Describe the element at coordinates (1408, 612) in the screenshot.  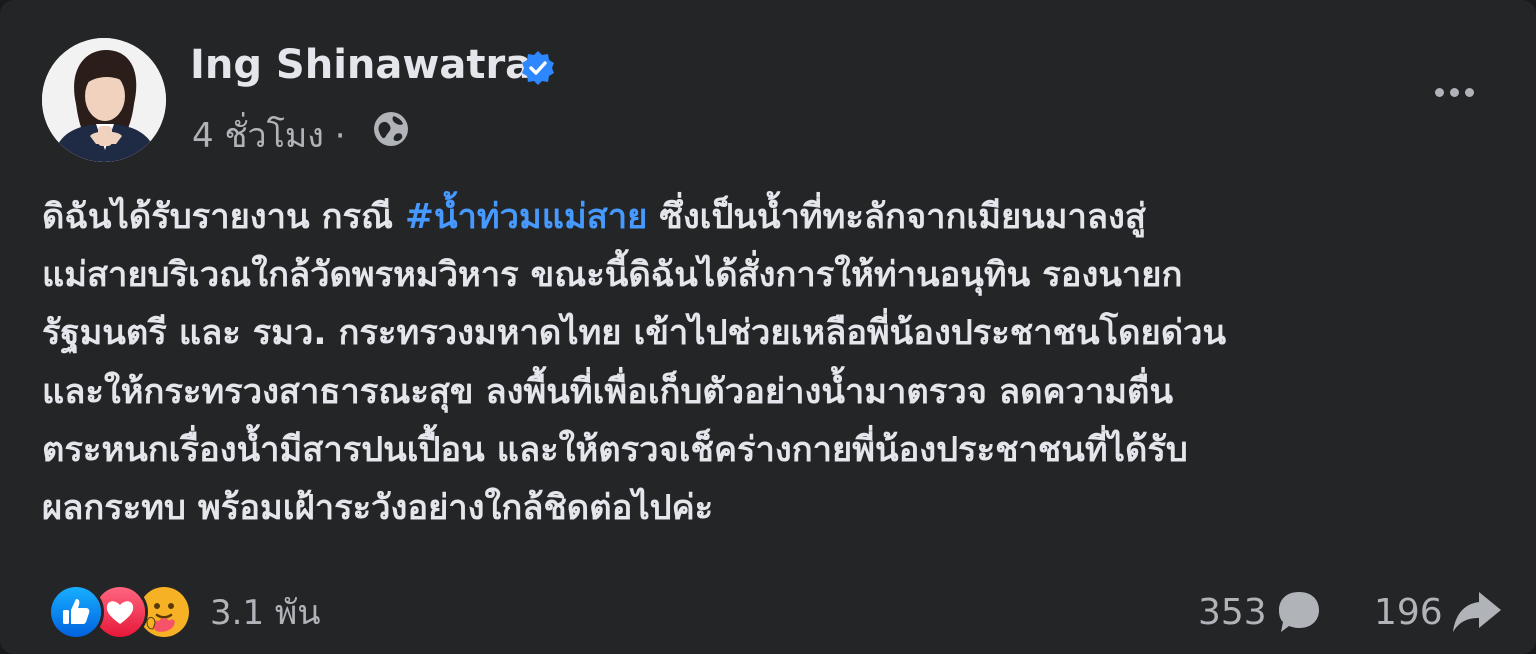
I see `shares-count: 196` at that location.